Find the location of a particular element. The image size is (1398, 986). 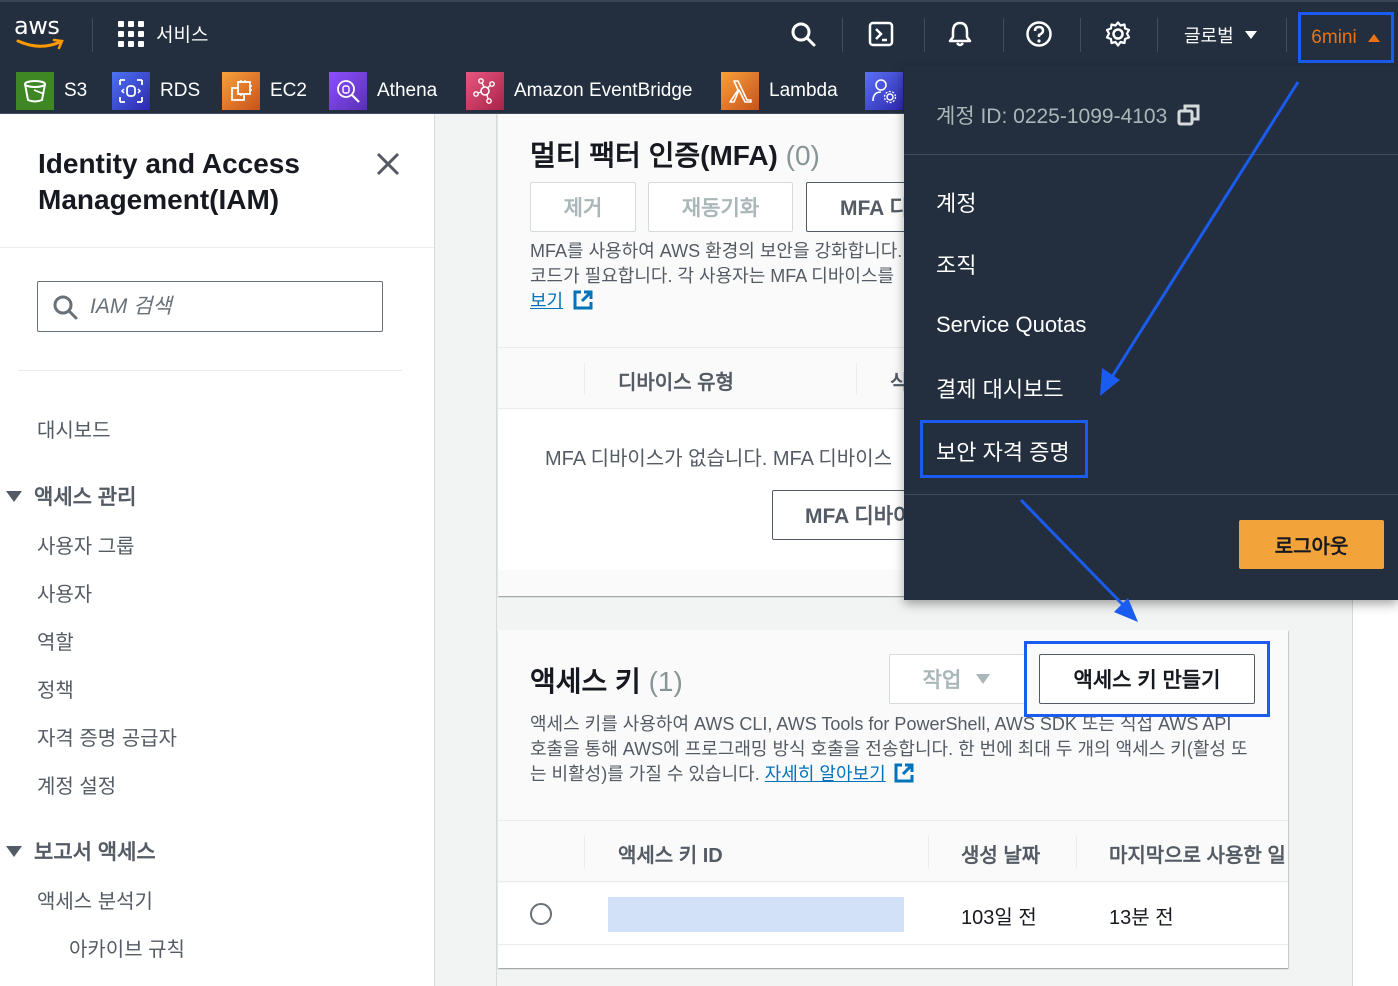

aws-smile-icon is located at coordinates (40, 44).